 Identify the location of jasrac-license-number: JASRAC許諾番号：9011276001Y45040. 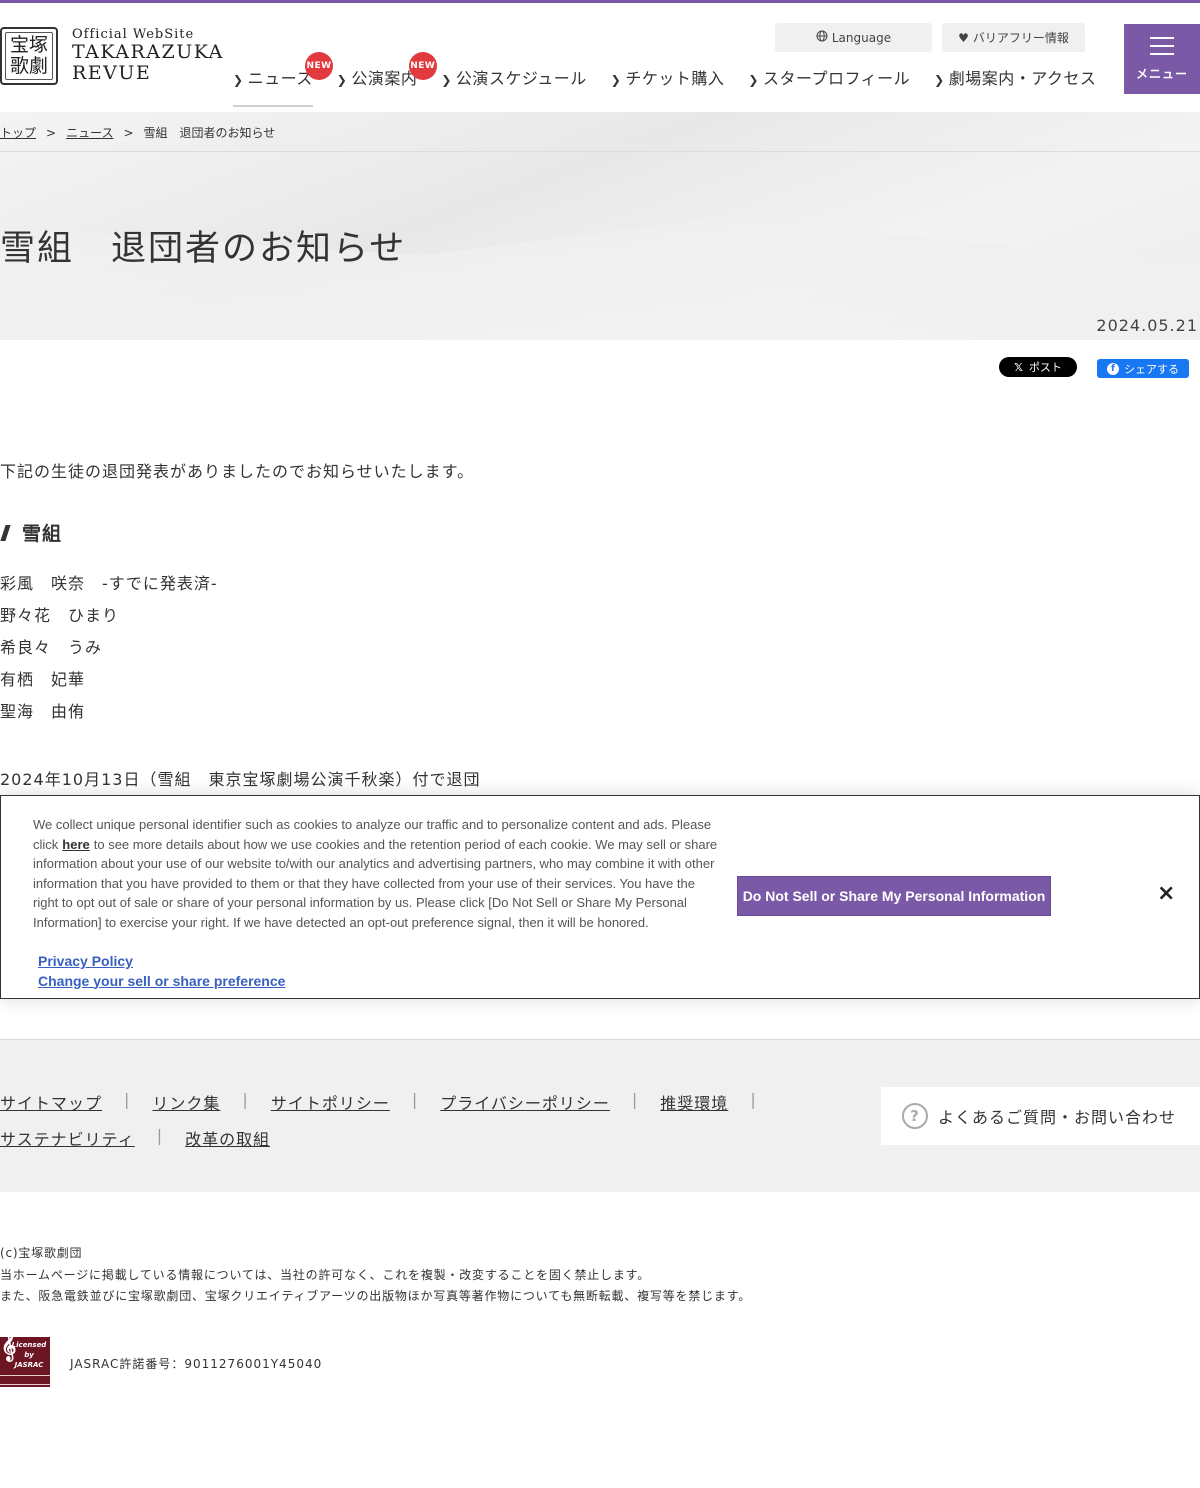
(196, 1364).